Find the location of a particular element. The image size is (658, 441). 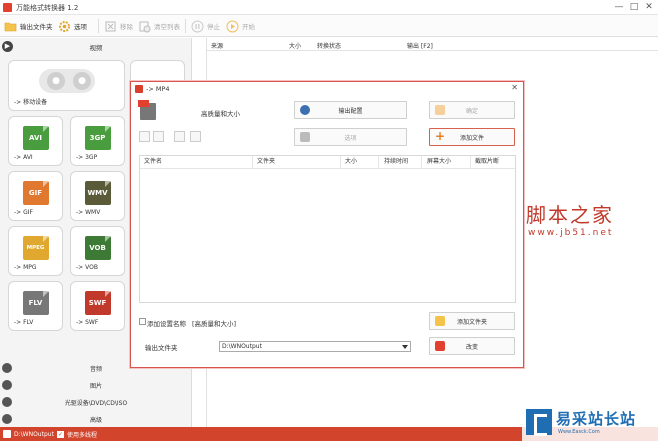

jb51-url-watermark: www.jb51.net is located at coordinates (571, 233).